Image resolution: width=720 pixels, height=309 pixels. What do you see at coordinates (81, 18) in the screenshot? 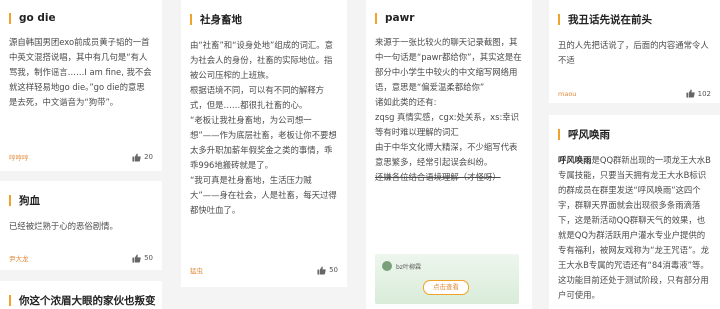
I see `card-title: go die` at bounding box center [81, 18].